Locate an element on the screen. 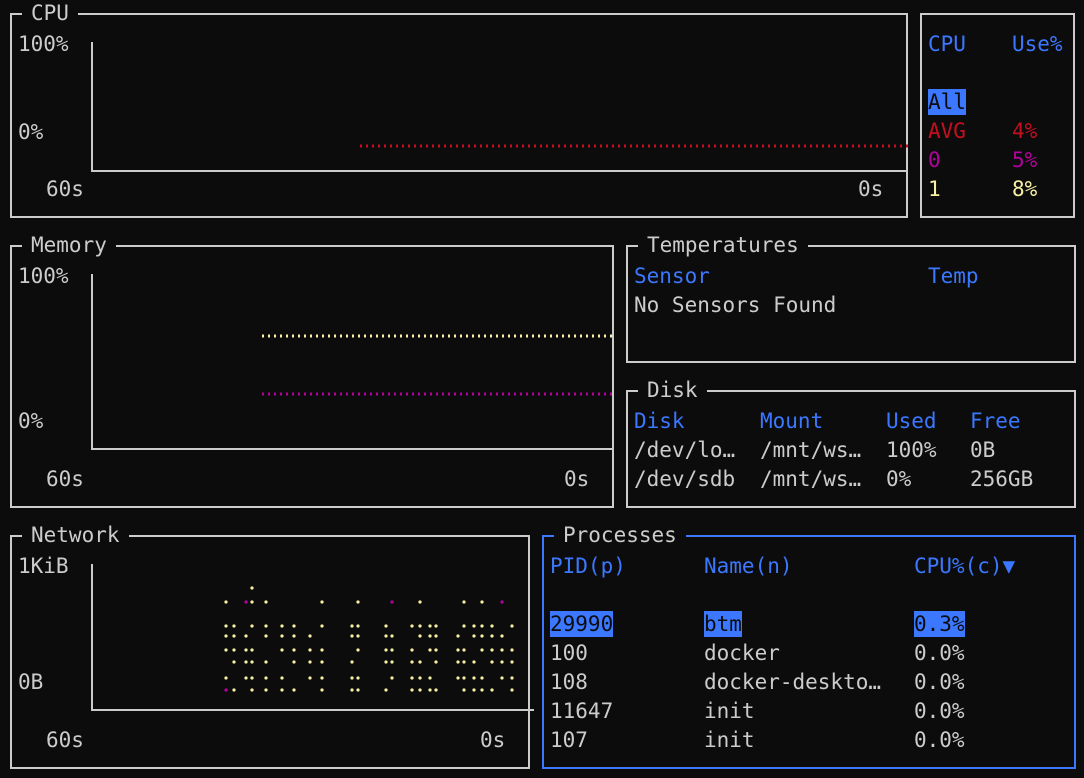  disk-row-2-free: 256GB is located at coordinates (1001, 479).